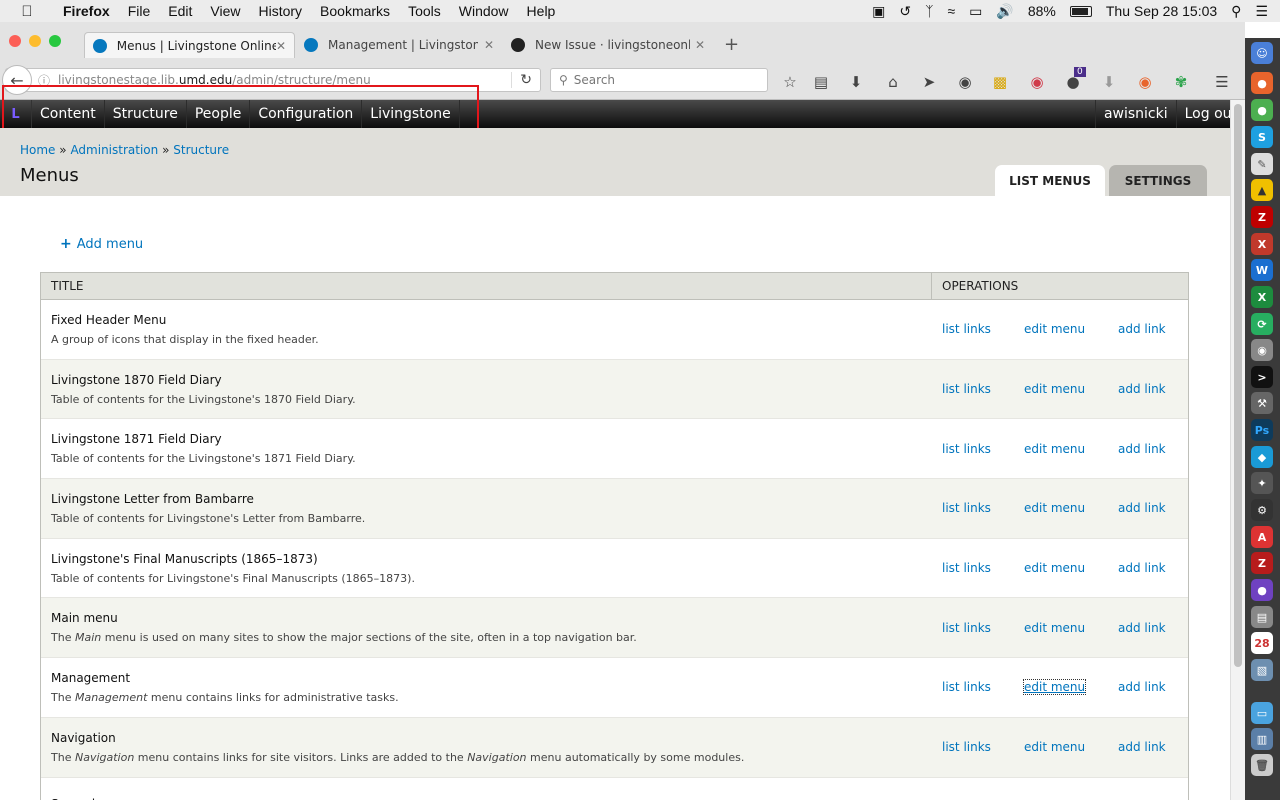  Describe the element at coordinates (1080, 11) in the screenshot. I see `battery-icon` at that location.